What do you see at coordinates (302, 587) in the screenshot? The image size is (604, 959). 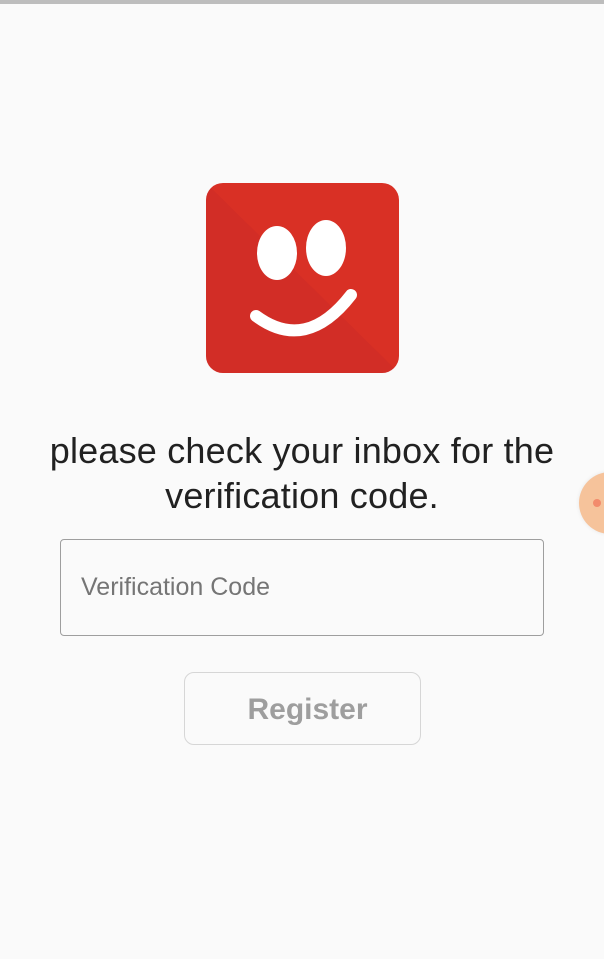 I see `verification-code-input` at bounding box center [302, 587].